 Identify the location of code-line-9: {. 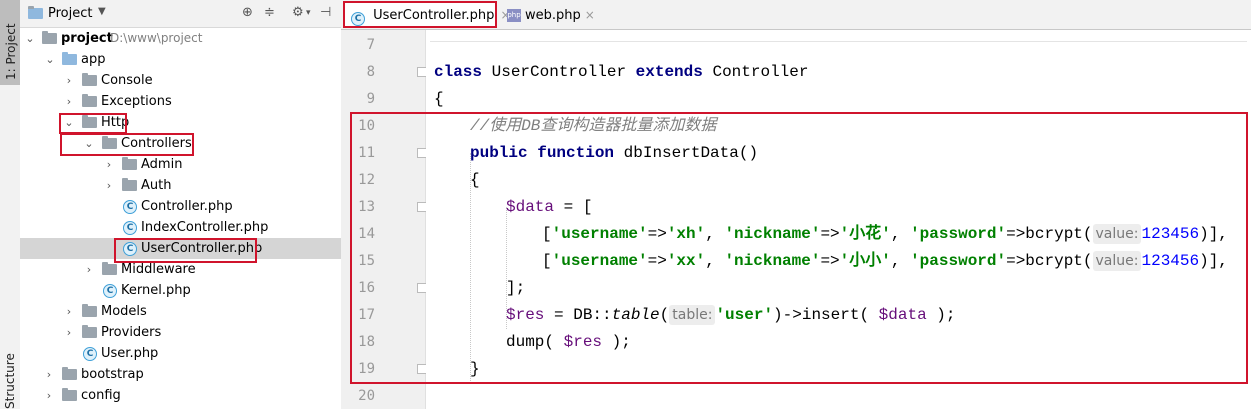
(439, 99).